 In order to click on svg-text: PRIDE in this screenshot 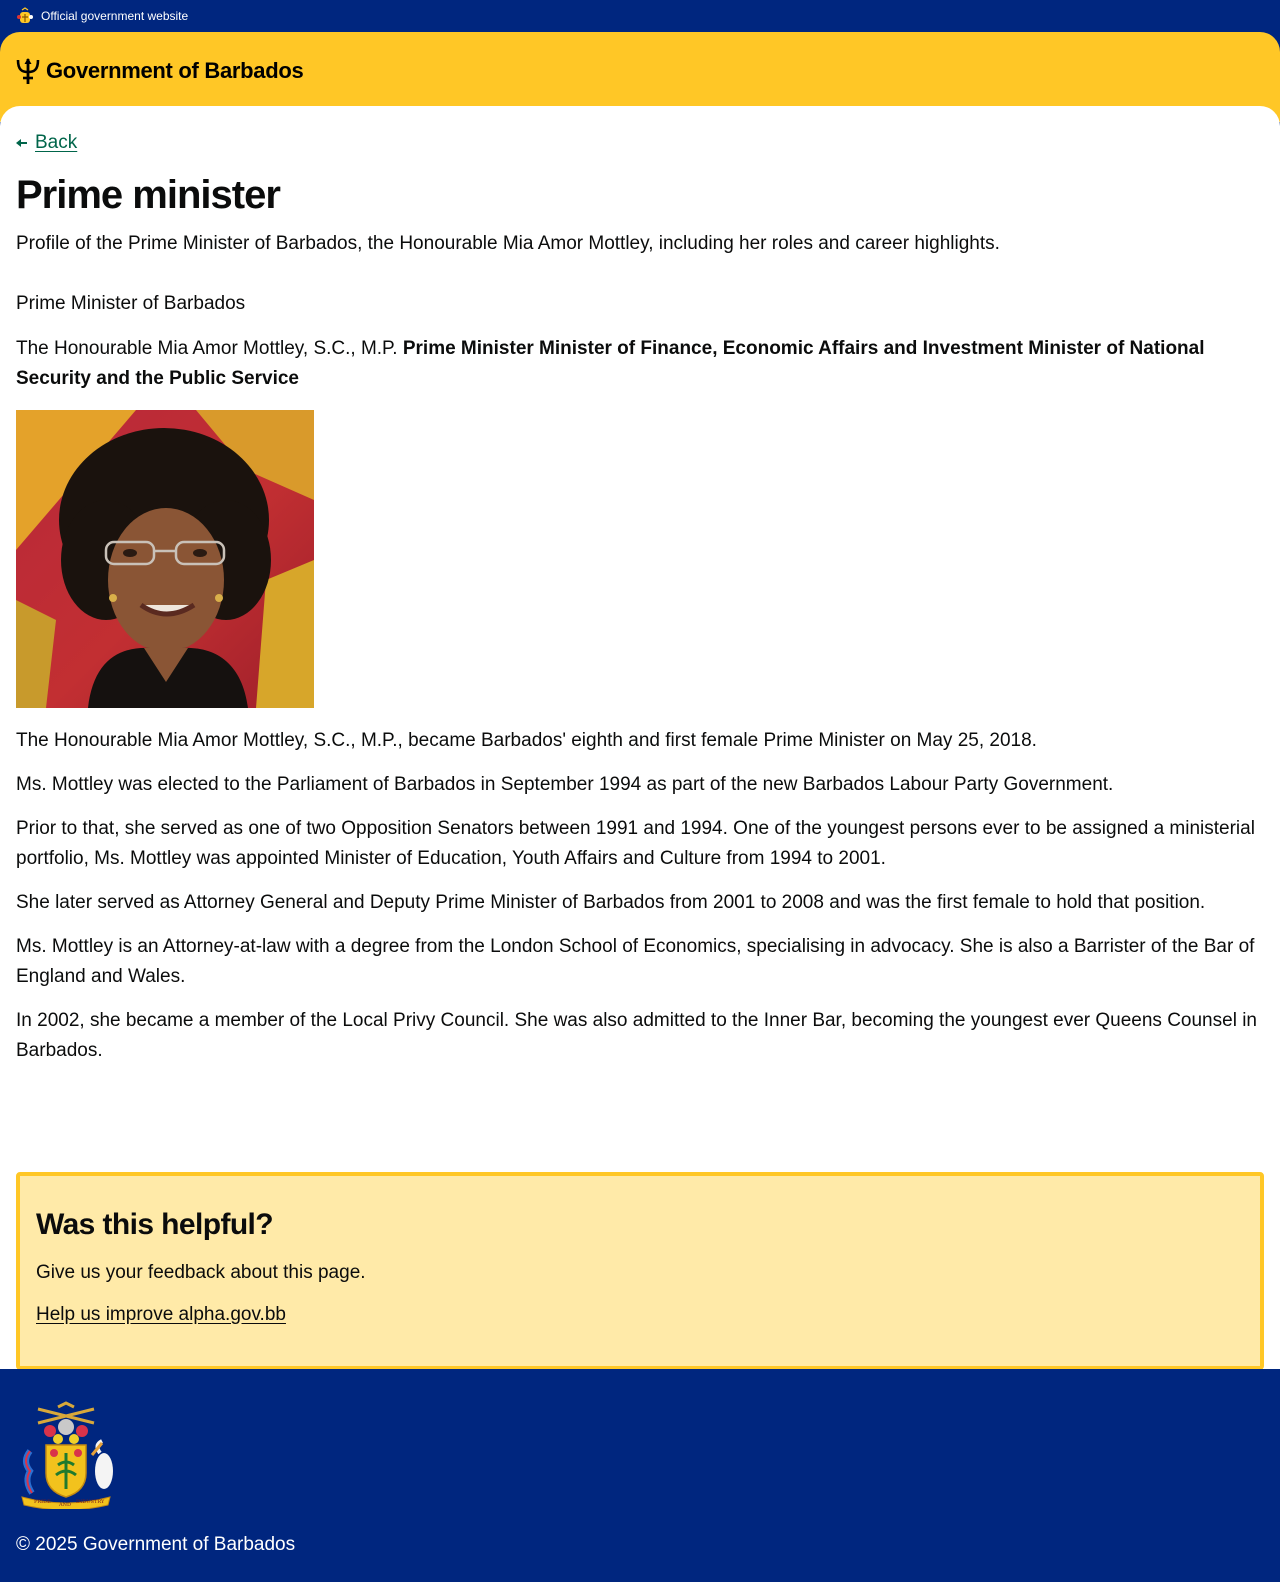, I will do `click(42, 1502)`.